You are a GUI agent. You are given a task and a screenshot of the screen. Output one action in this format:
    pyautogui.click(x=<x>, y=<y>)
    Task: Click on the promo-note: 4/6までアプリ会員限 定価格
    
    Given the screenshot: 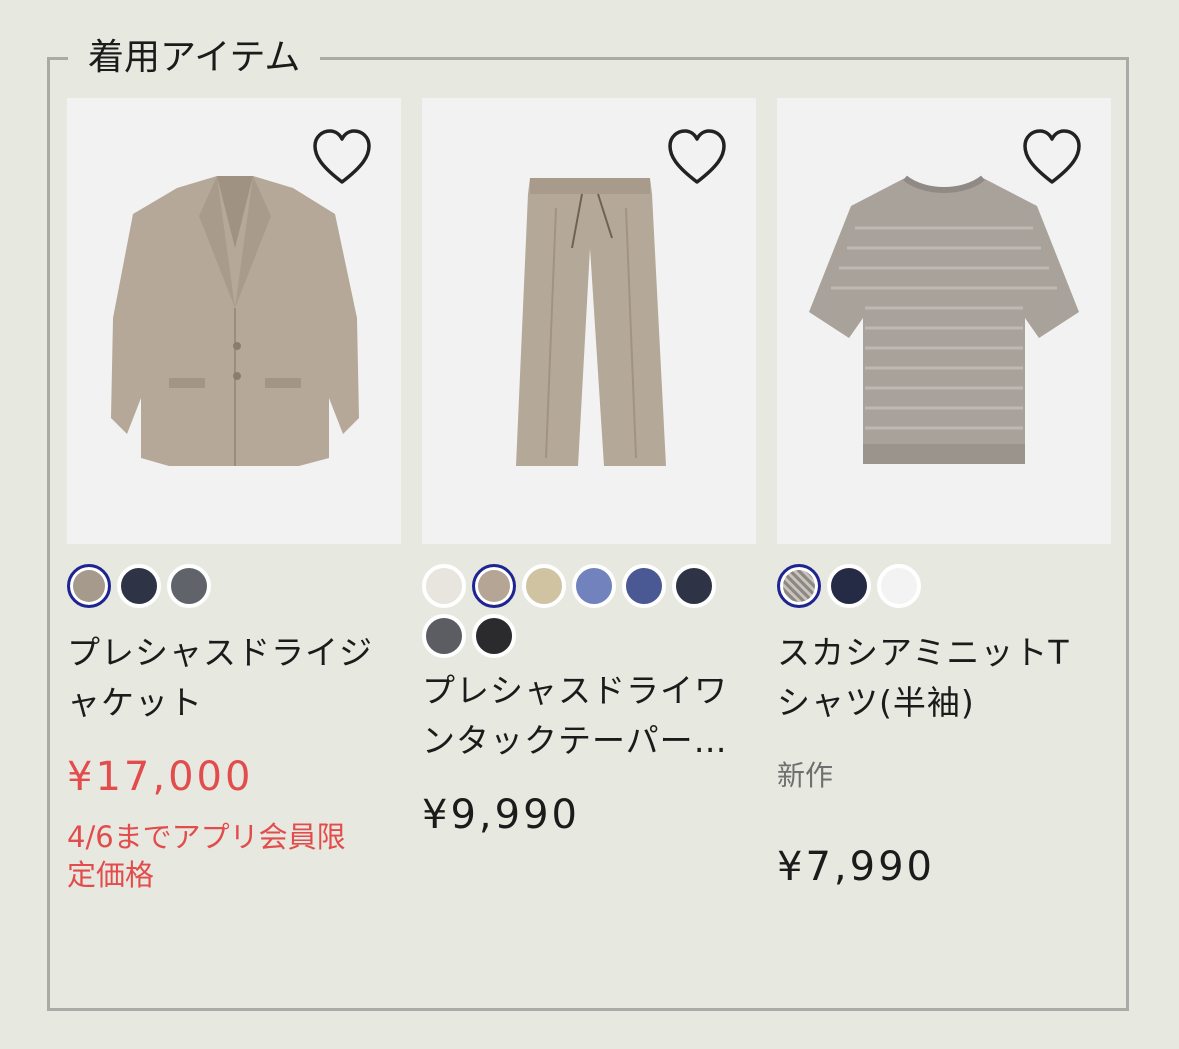 What is the action you would take?
    pyautogui.click(x=234, y=856)
    